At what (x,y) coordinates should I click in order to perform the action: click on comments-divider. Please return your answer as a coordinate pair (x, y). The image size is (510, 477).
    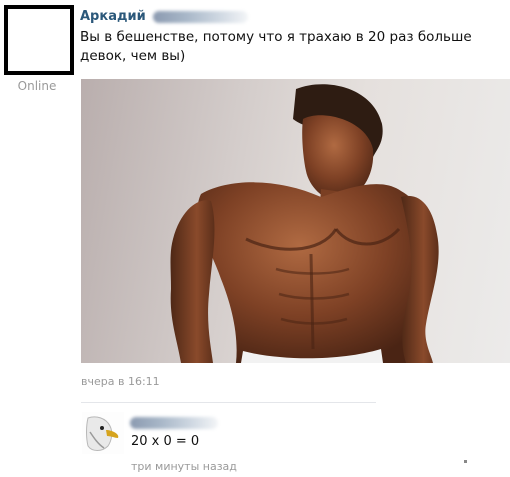
    Looking at the image, I should click on (228, 402).